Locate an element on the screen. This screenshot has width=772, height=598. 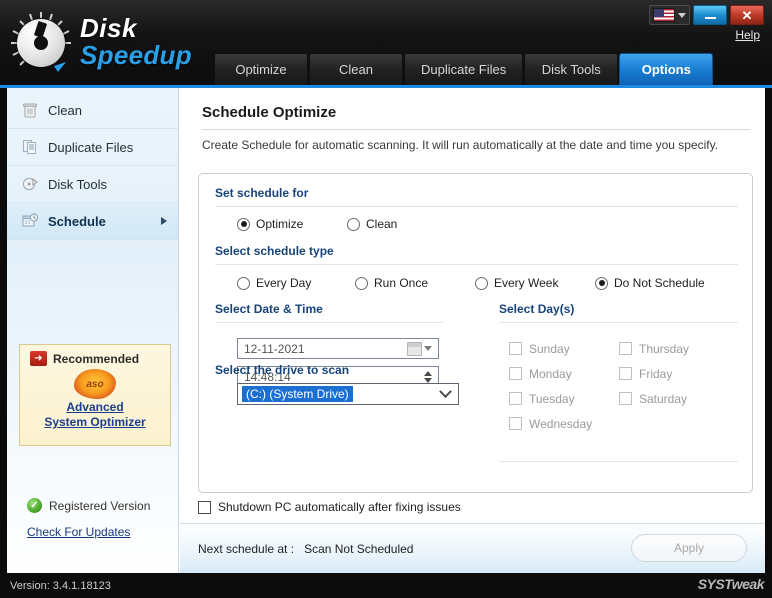
drive-selected-value: (C:) (System Drive) is located at coordinates (297, 394).